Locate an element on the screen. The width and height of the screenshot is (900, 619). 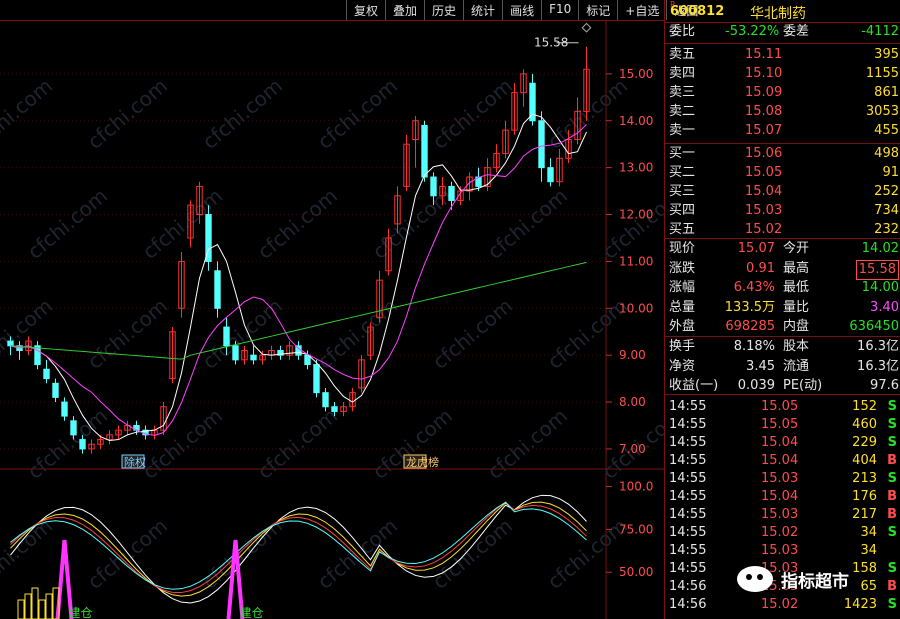
stock-name: 华北制药 is located at coordinates (778, 13).